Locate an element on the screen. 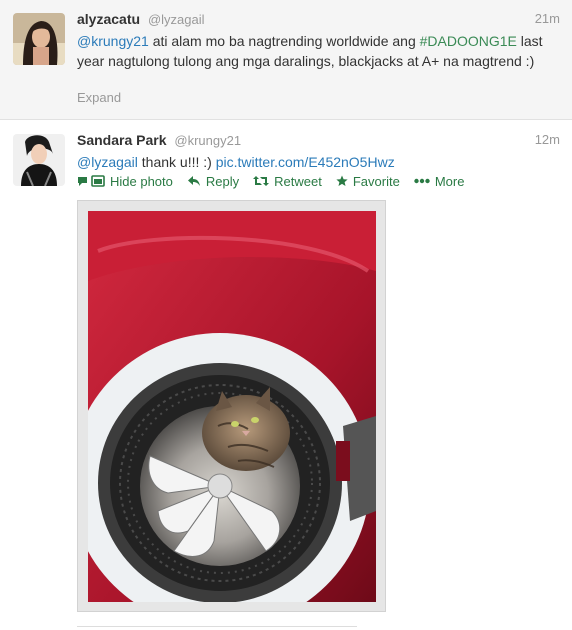  tweet-header: Sandara Park @krungy21 12m is located at coordinates (318, 141).